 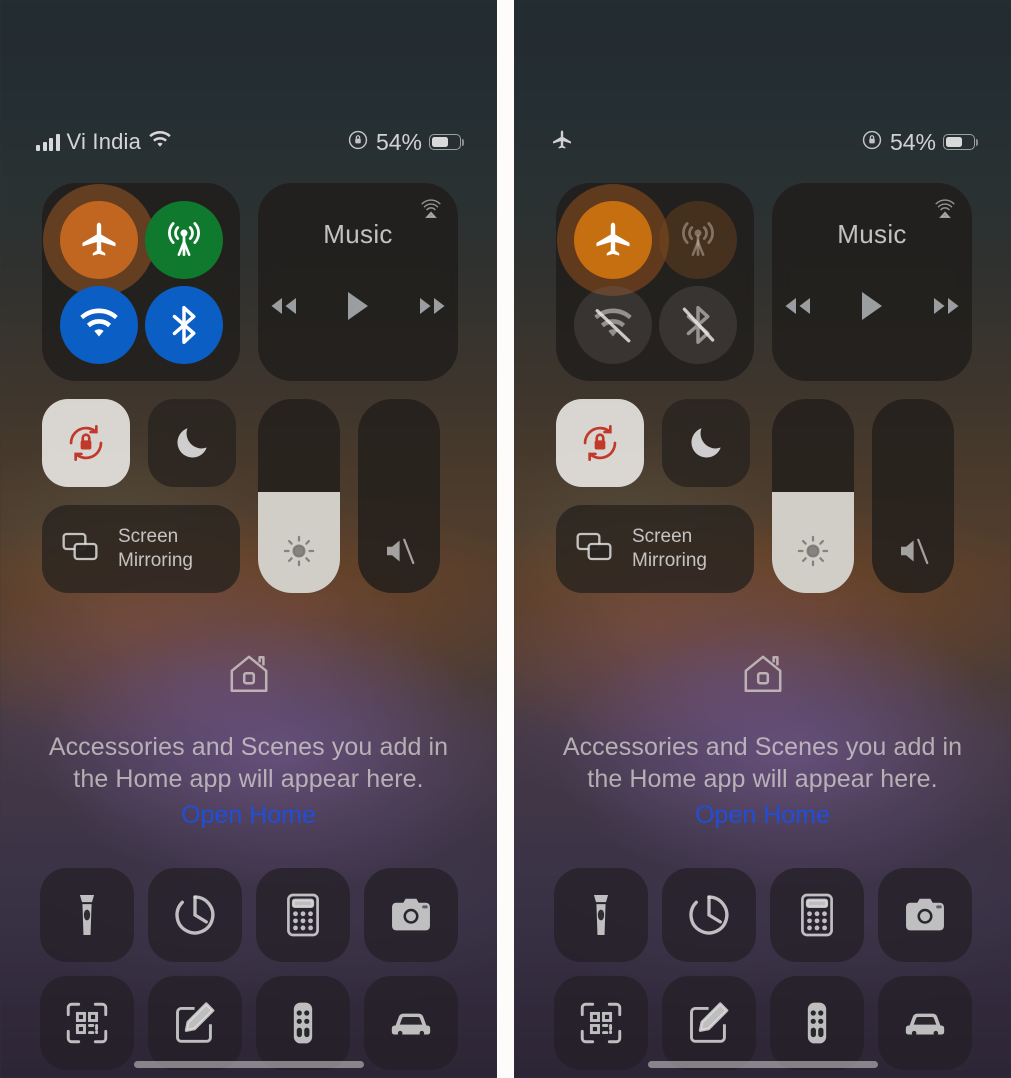 What do you see at coordinates (399, 551) in the screenshot?
I see `speaker-mute-icon` at bounding box center [399, 551].